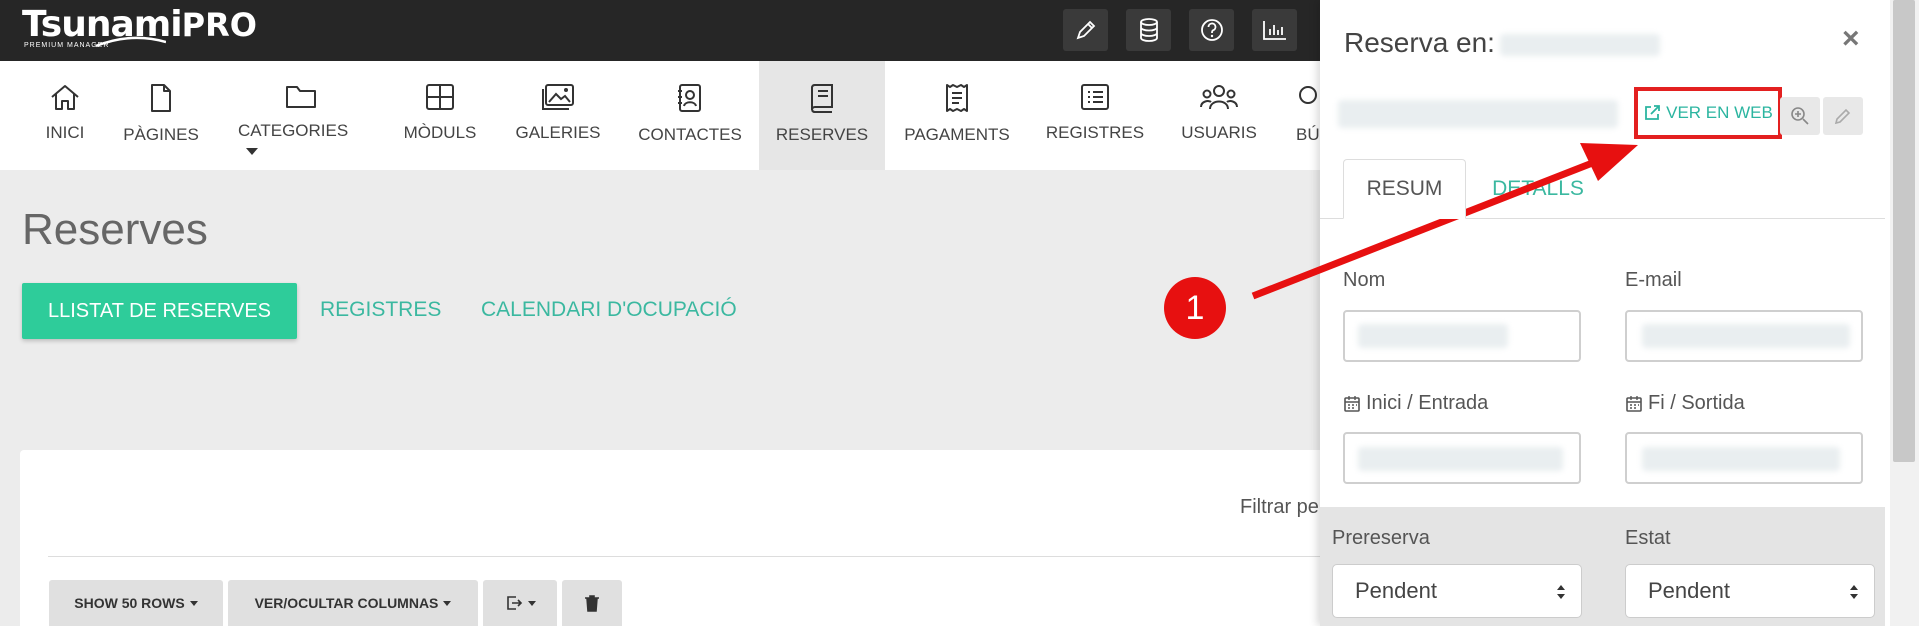 The height and width of the screenshot is (626, 1919). What do you see at coordinates (1648, 538) in the screenshot?
I see `estat-label: Estat` at bounding box center [1648, 538].